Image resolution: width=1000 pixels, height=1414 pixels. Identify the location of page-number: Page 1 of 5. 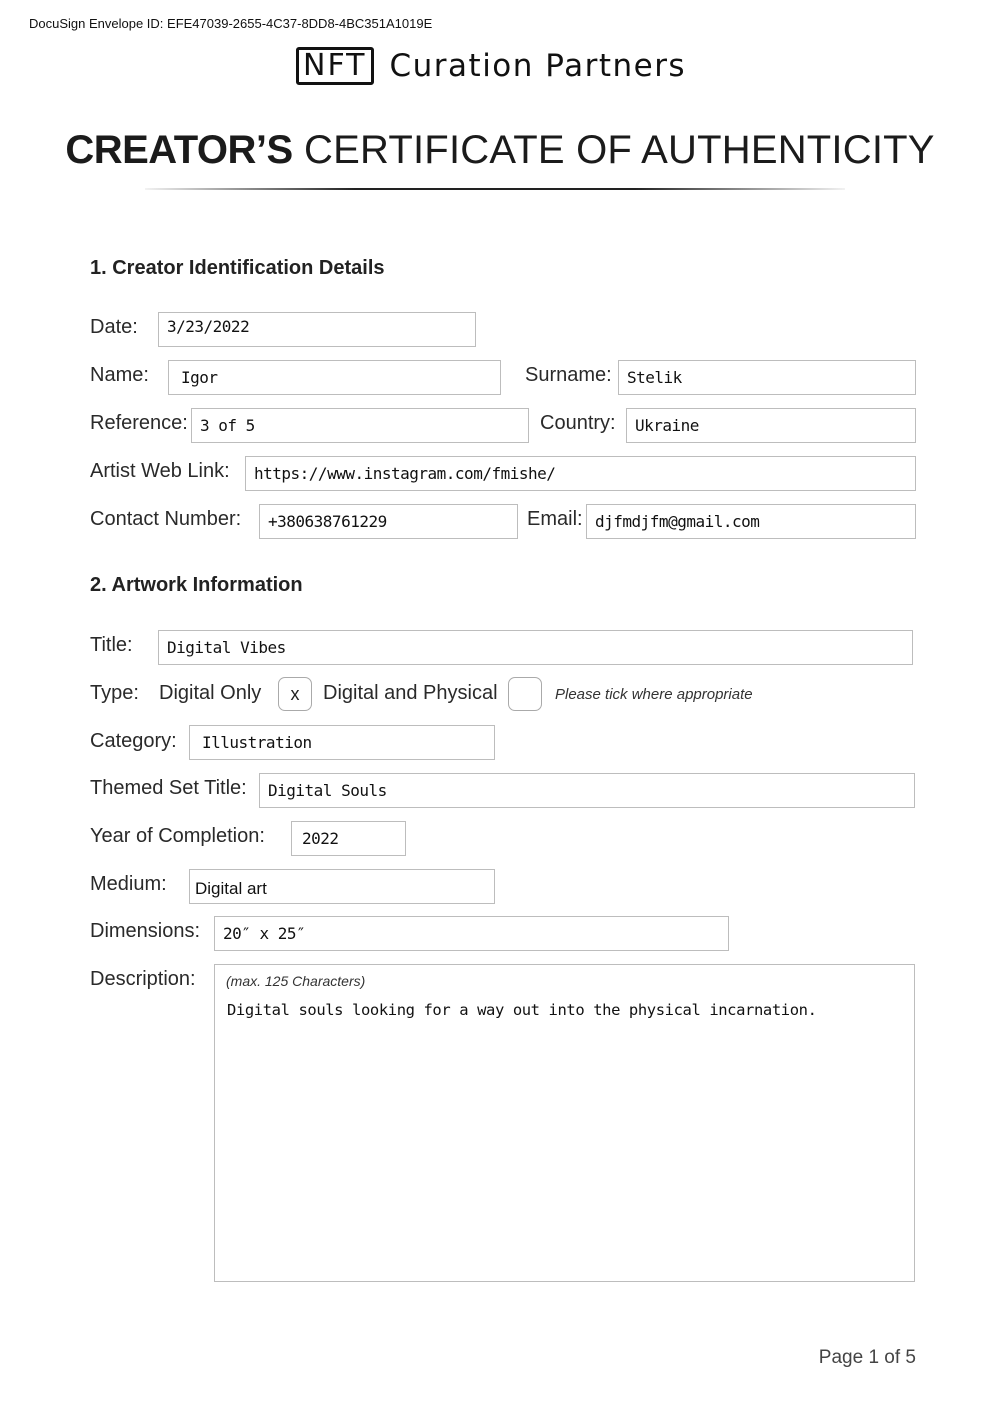
(867, 1357).